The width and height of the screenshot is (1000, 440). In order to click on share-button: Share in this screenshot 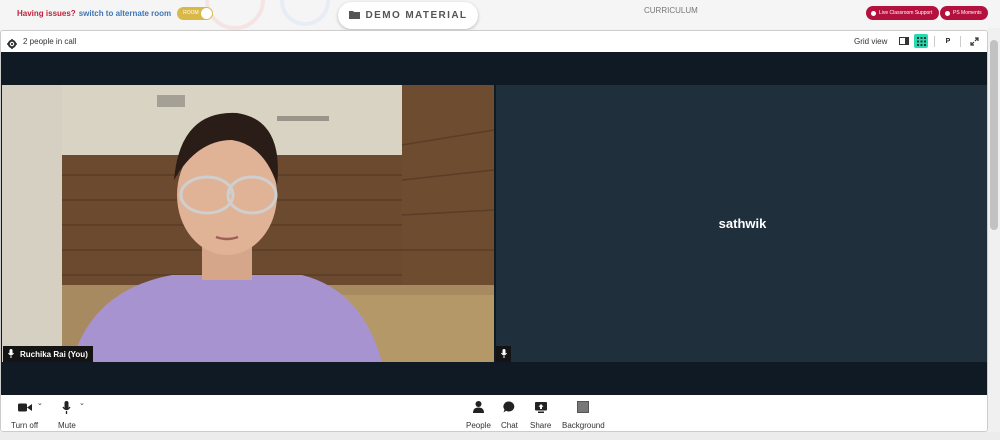, I will do `click(540, 415)`.